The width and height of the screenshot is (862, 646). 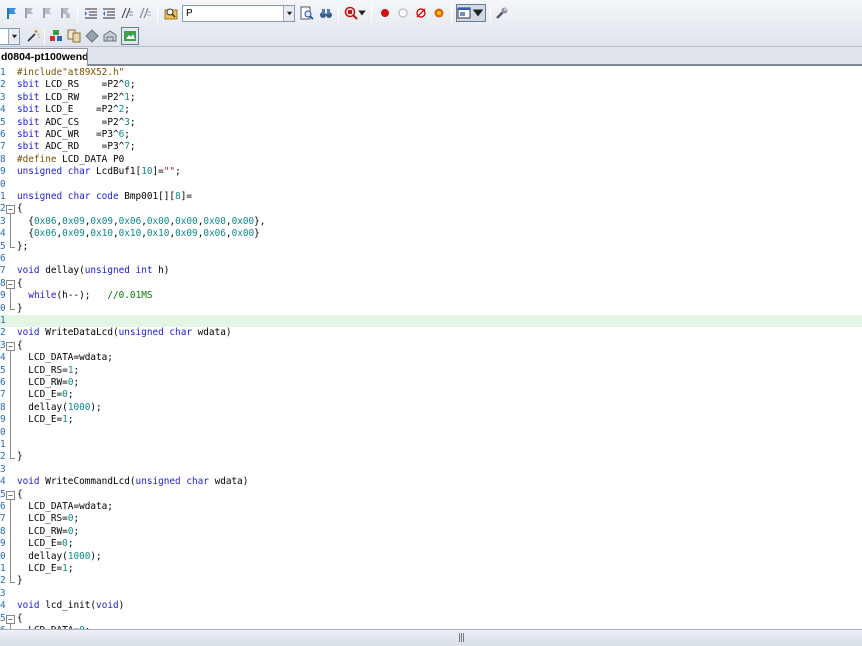 I want to click on indent-button, so click(x=91, y=13).